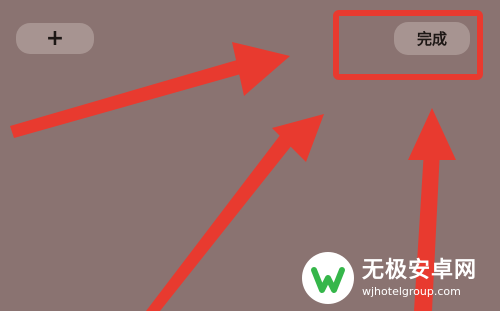 The width and height of the screenshot is (500, 311). I want to click on watermark-title: 无极安卓网, so click(420, 270).